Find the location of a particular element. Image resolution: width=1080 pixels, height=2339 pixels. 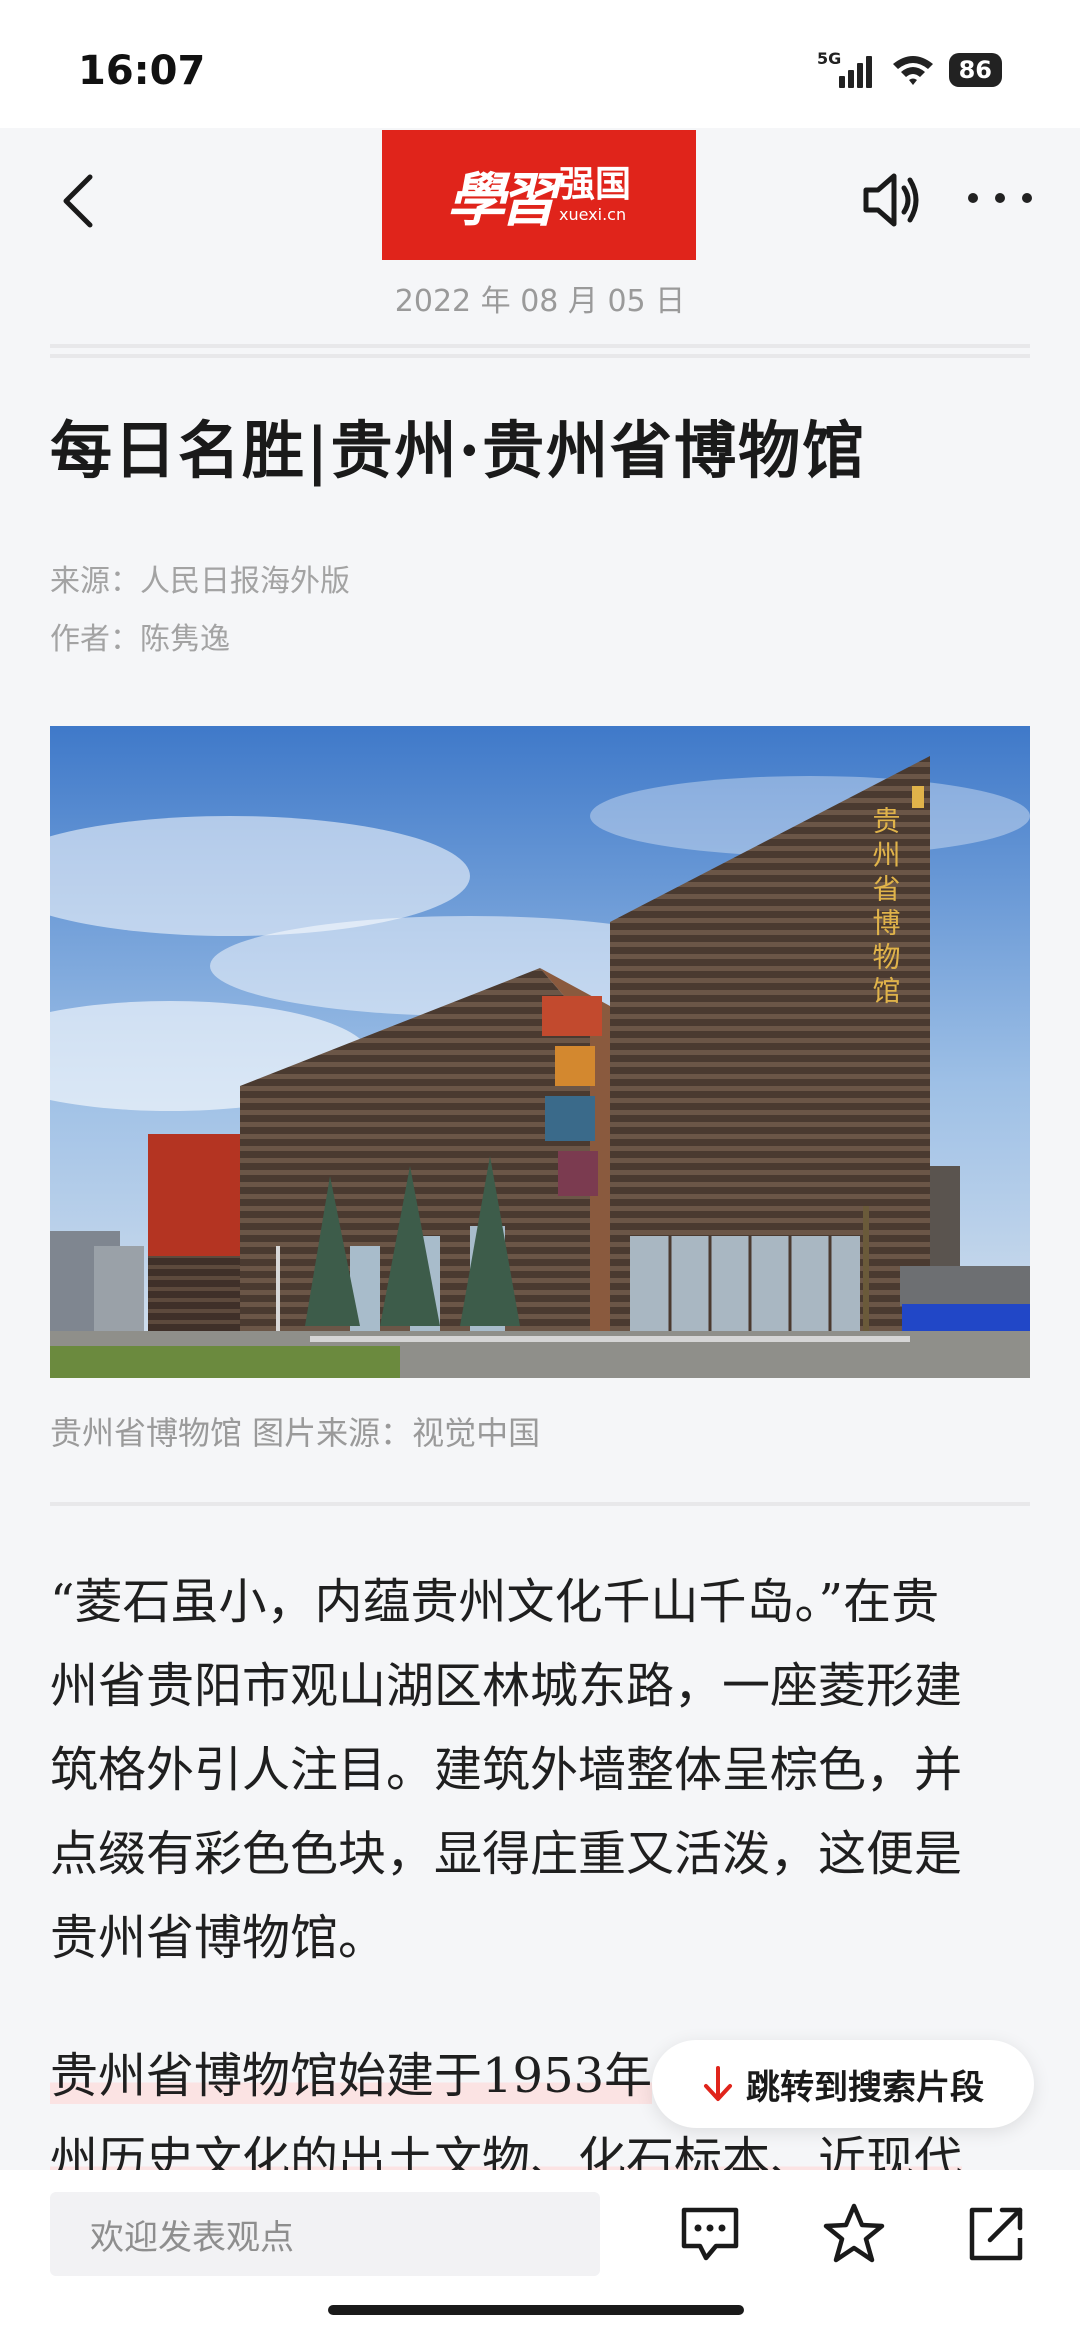

arrow-down-icon is located at coordinates (718, 2083).